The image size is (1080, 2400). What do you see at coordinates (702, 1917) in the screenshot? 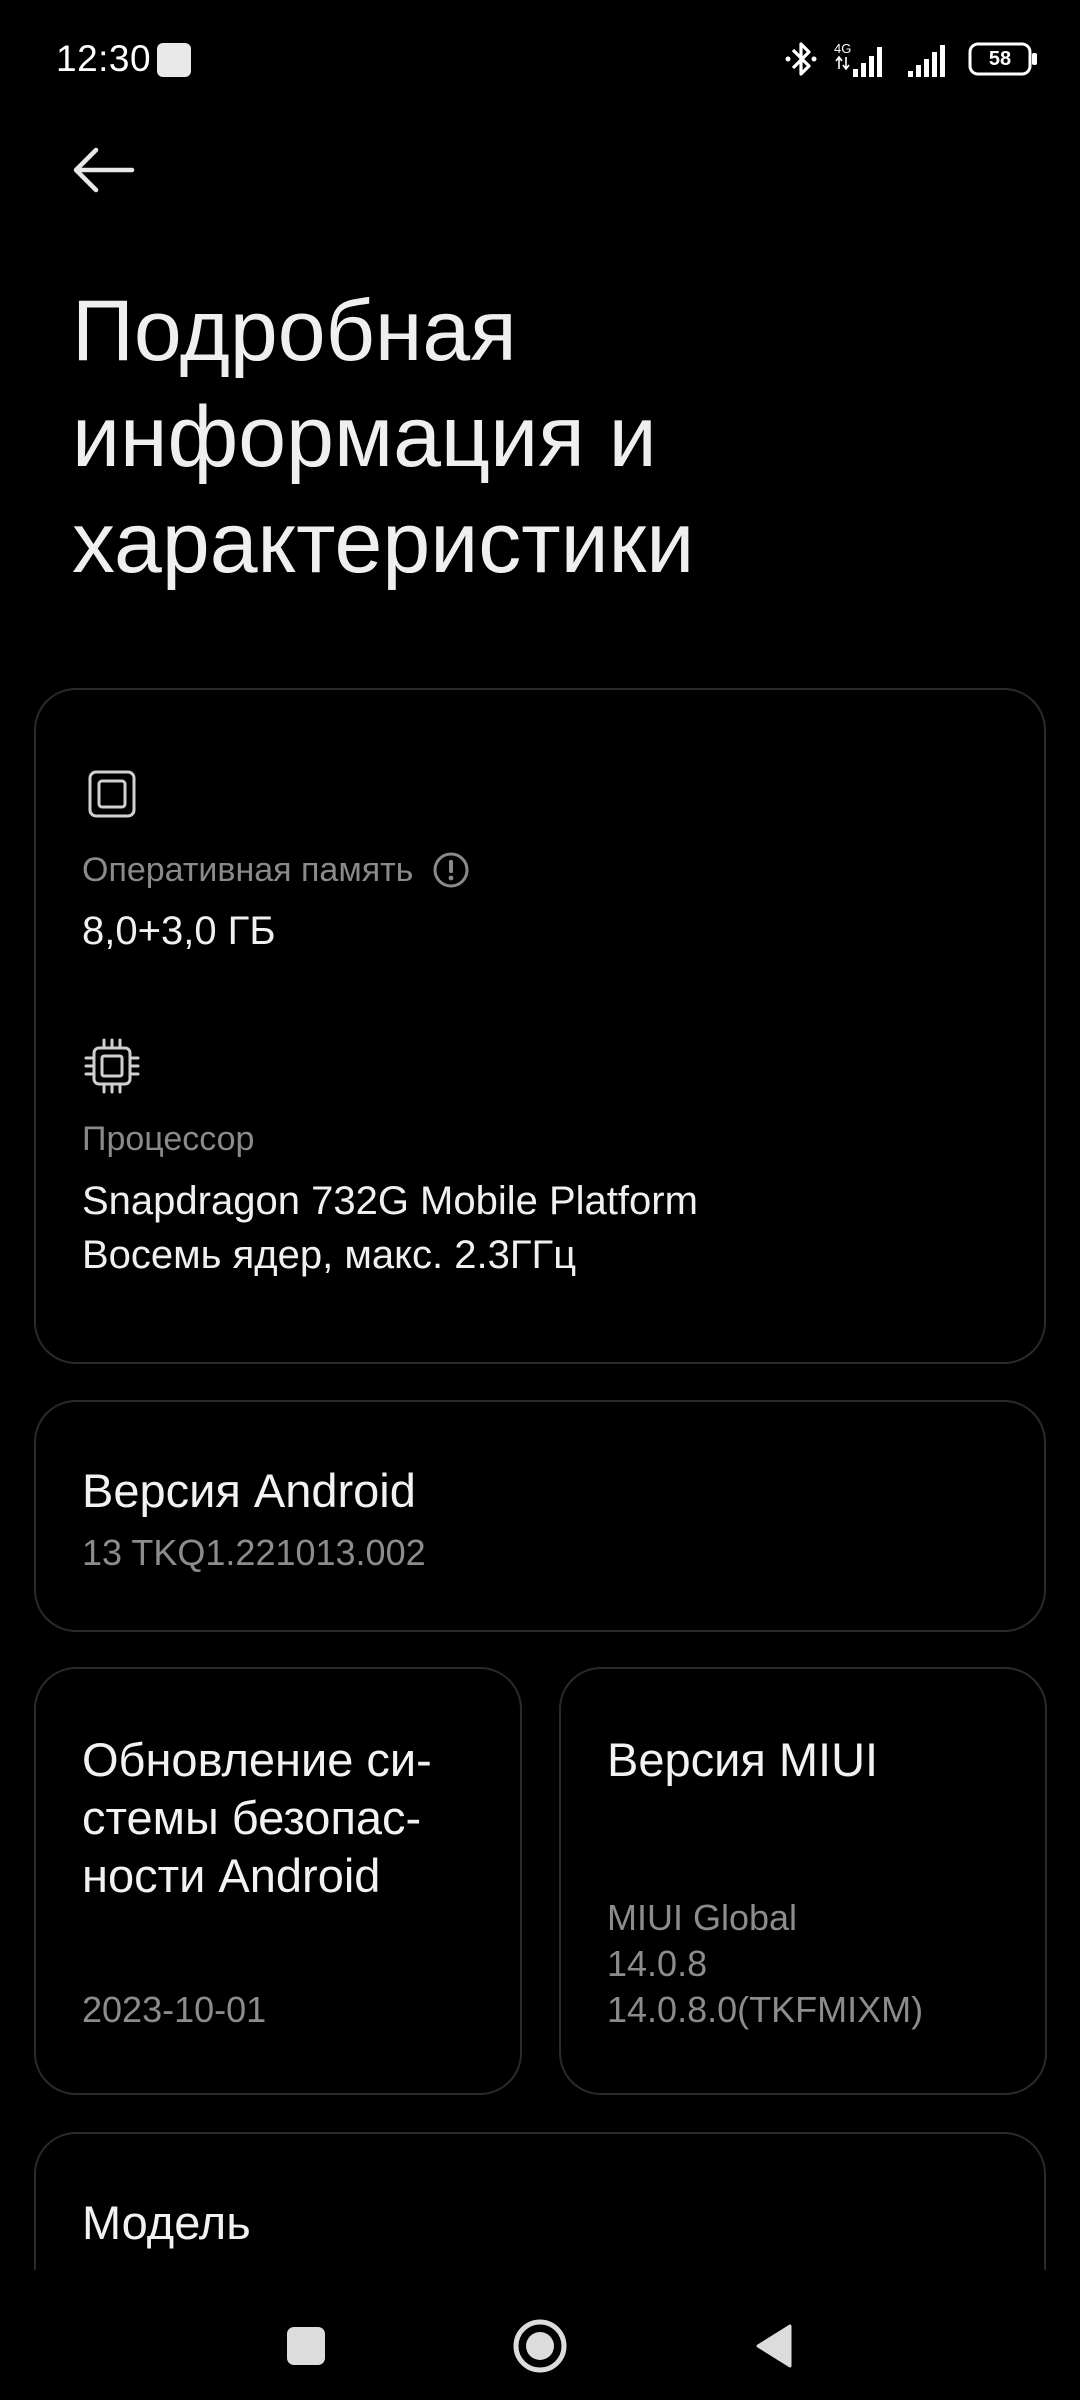
I see `miui-edition: MIUI Global` at bounding box center [702, 1917].